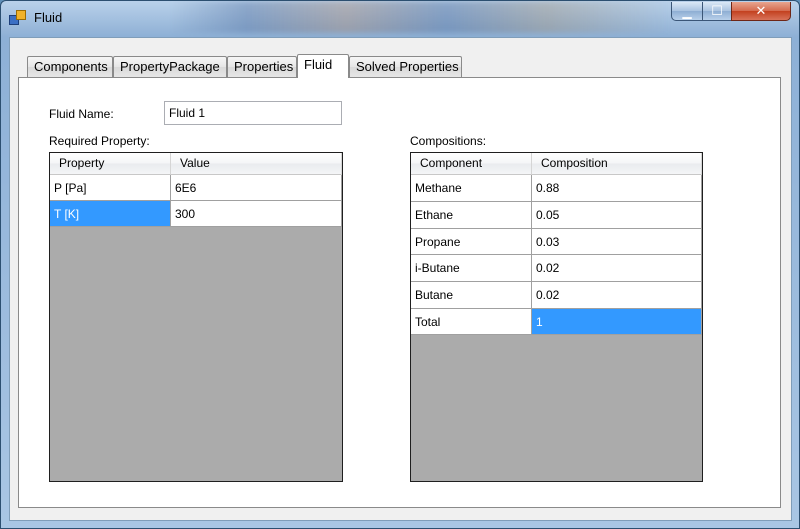 The height and width of the screenshot is (529, 800). What do you see at coordinates (110, 214) in the screenshot?
I see `cell-property-selected: T [K]` at bounding box center [110, 214].